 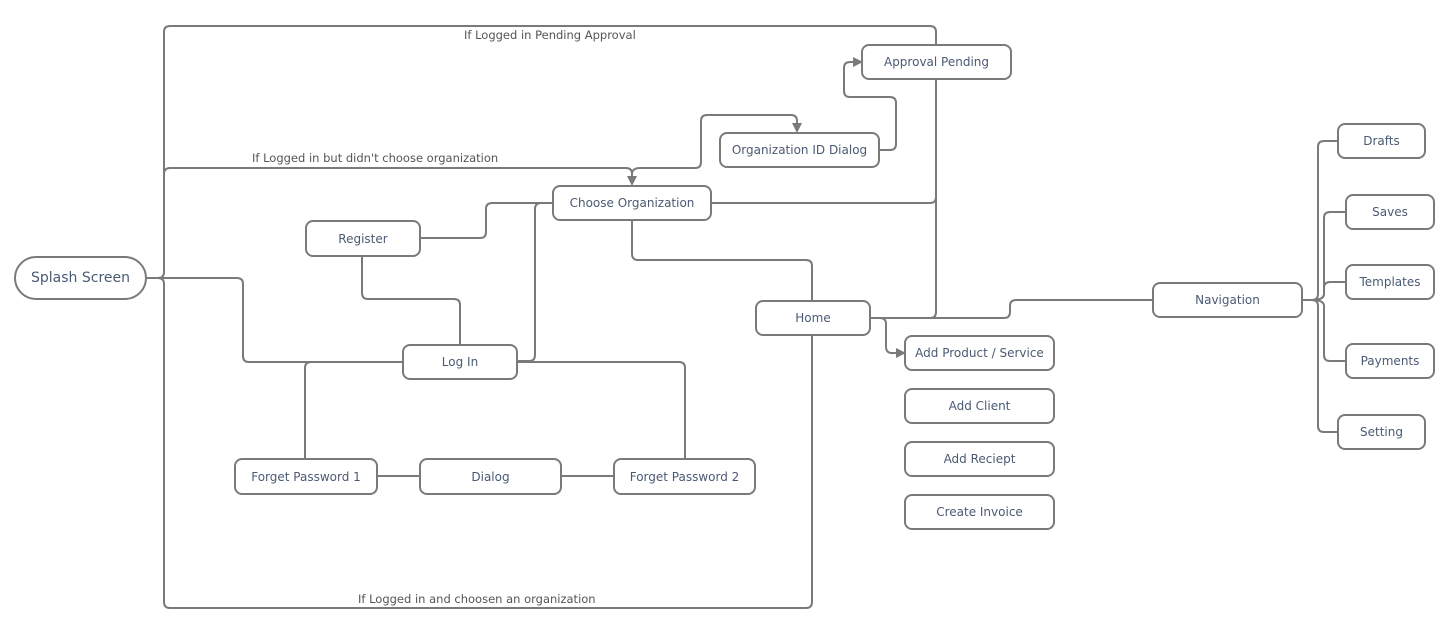 What do you see at coordinates (1328, 330) in the screenshot?
I see `edge-navigation-to-payments` at bounding box center [1328, 330].